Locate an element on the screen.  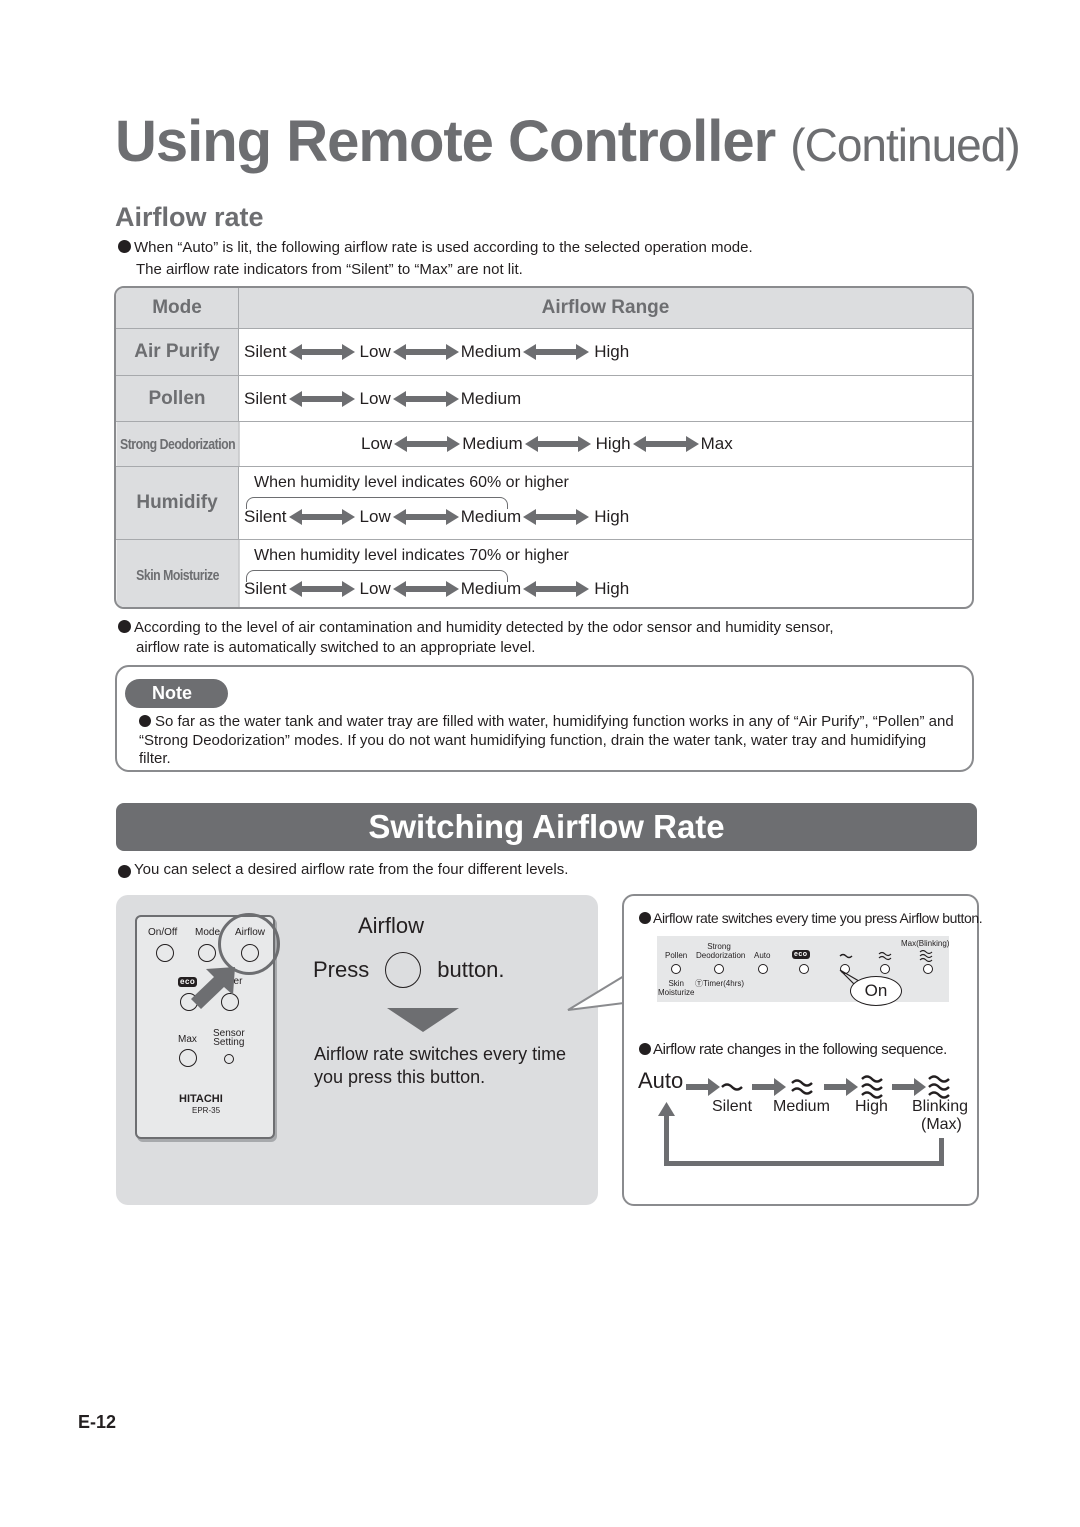
table-header-row: Mode Airflow Range is located at coordinates (544, 308).